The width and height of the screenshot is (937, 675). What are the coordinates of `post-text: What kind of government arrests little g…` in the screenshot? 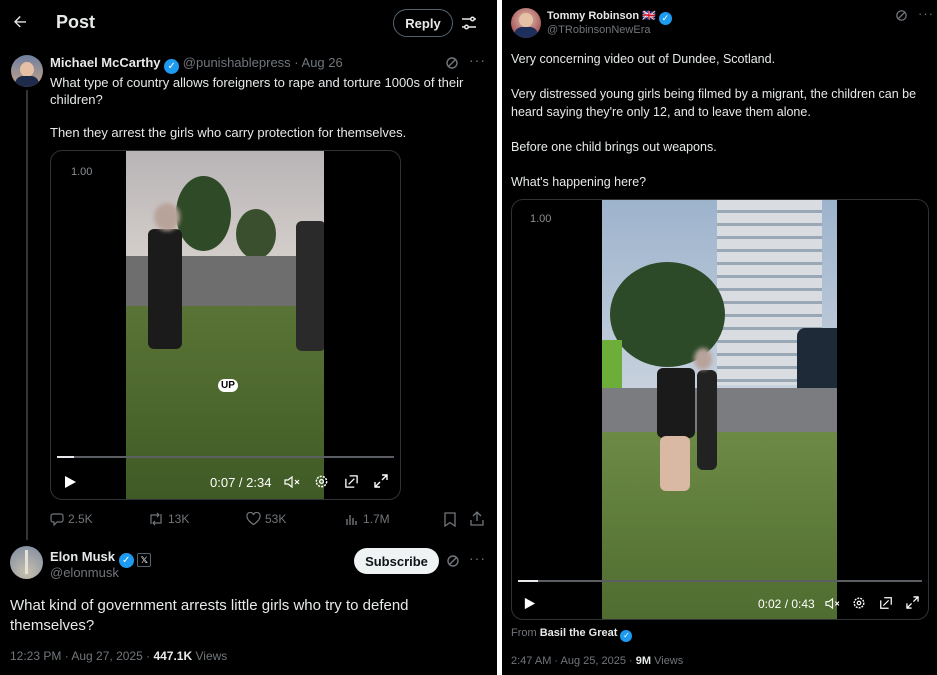 It's located at (209, 615).